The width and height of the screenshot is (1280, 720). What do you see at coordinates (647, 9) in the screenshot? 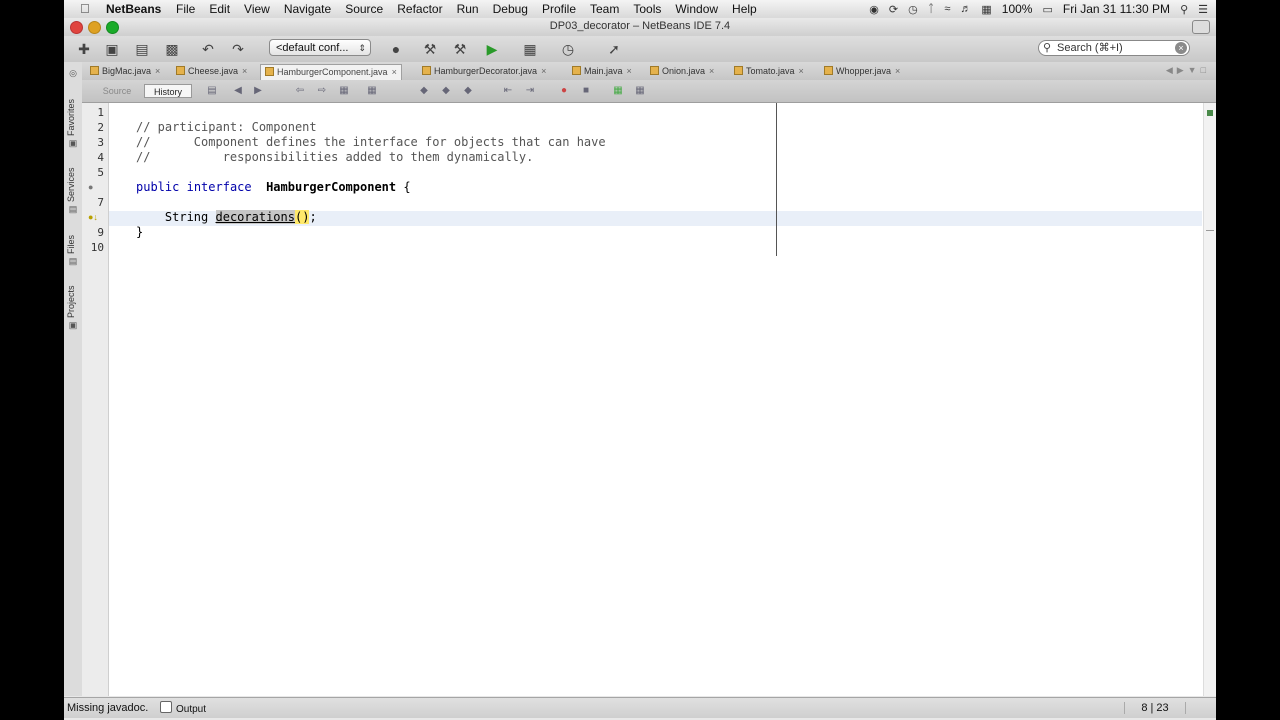
I see `menu-tools: Tools` at bounding box center [647, 9].